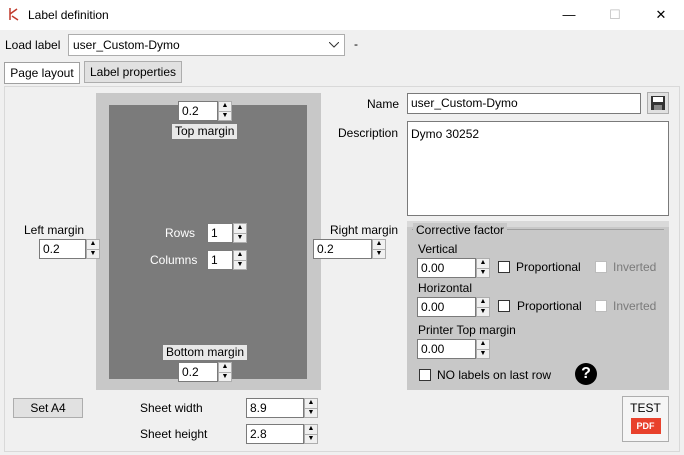 Image resolution: width=684 pixels, height=455 pixels. What do you see at coordinates (601, 267) in the screenshot?
I see `vertical-inverted-checkbox` at bounding box center [601, 267].